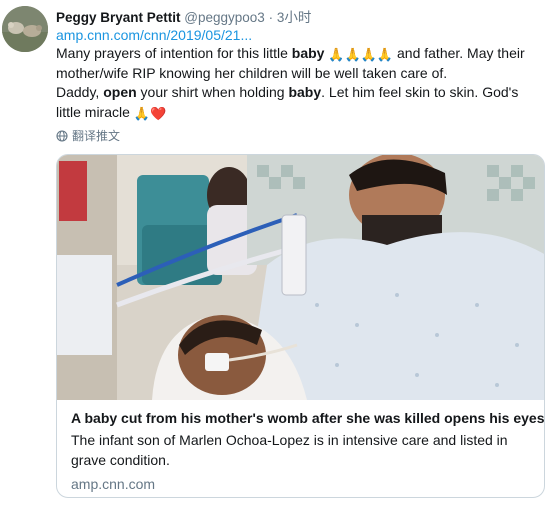  What do you see at coordinates (212, 92) in the screenshot?
I see `text-segment: your shirt when holding` at bounding box center [212, 92].